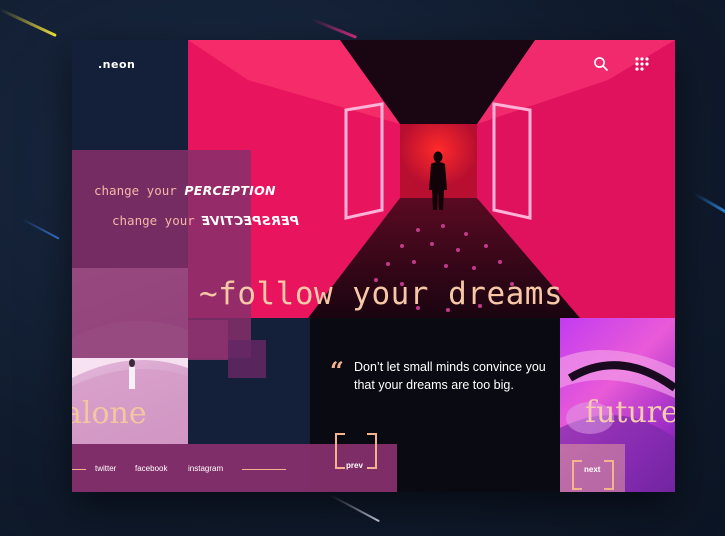 This screenshot has height=536, width=725. I want to click on grid-menu-icon, so click(642, 64).